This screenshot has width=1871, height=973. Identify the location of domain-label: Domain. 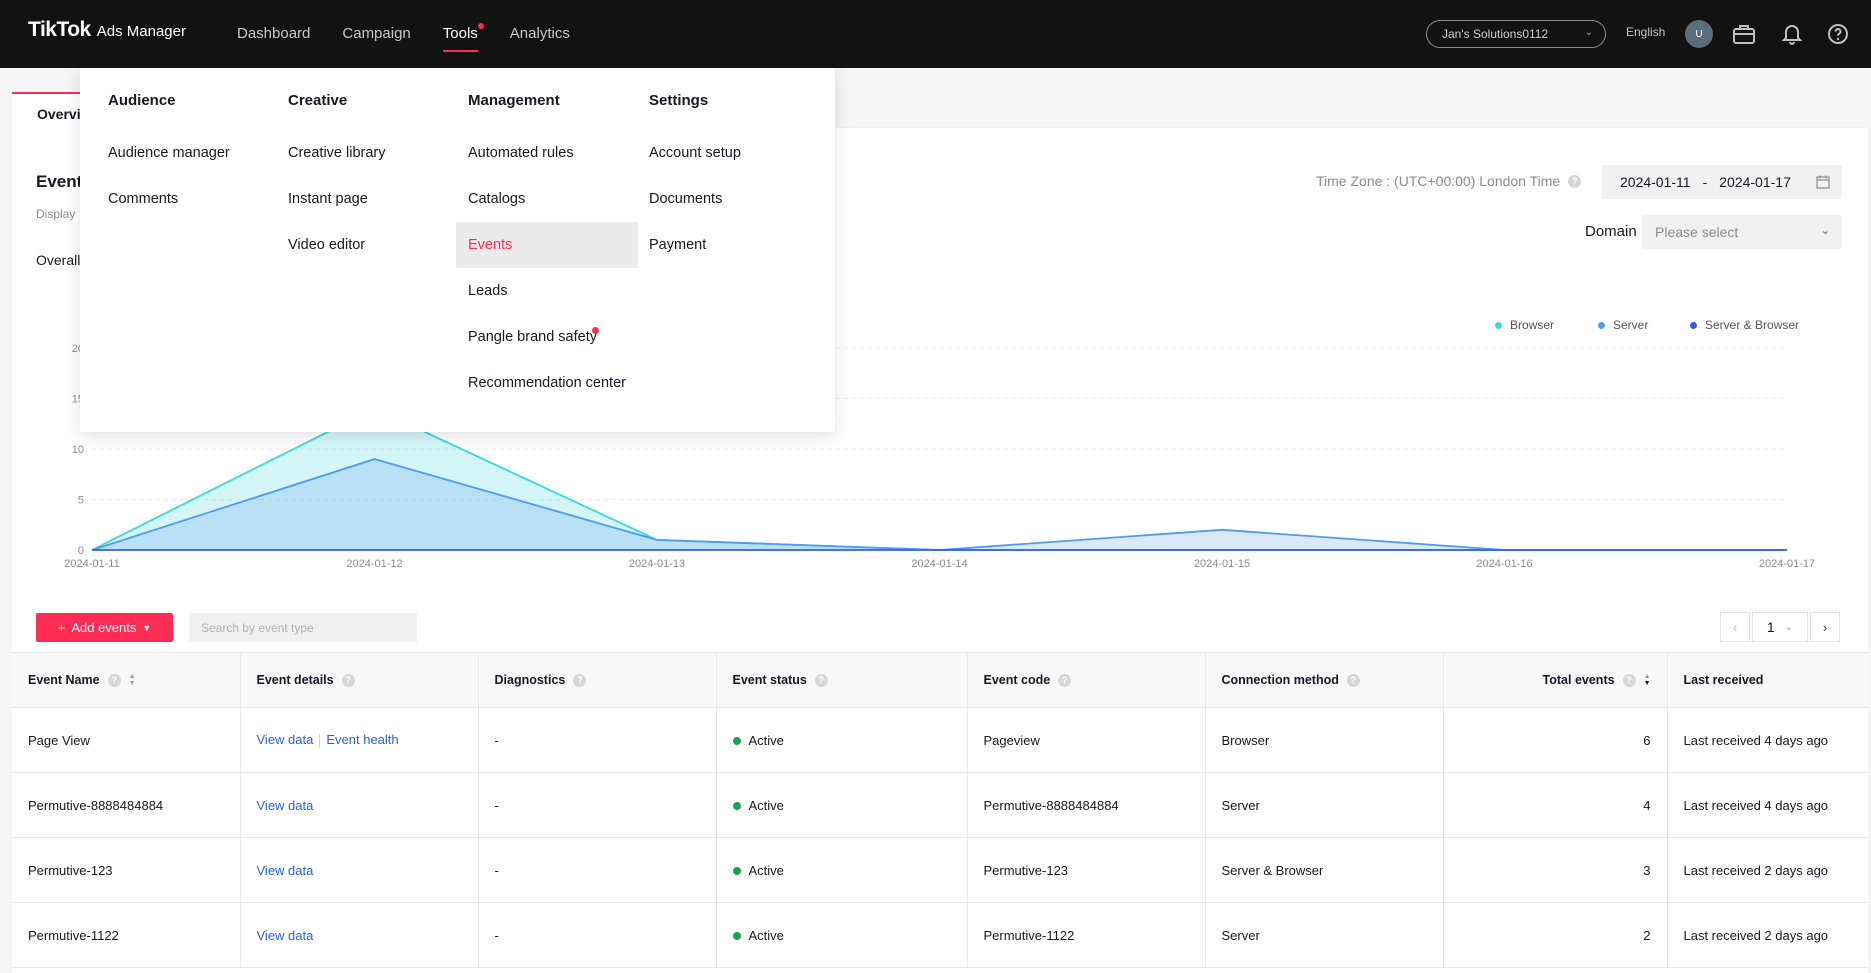
(1611, 231).